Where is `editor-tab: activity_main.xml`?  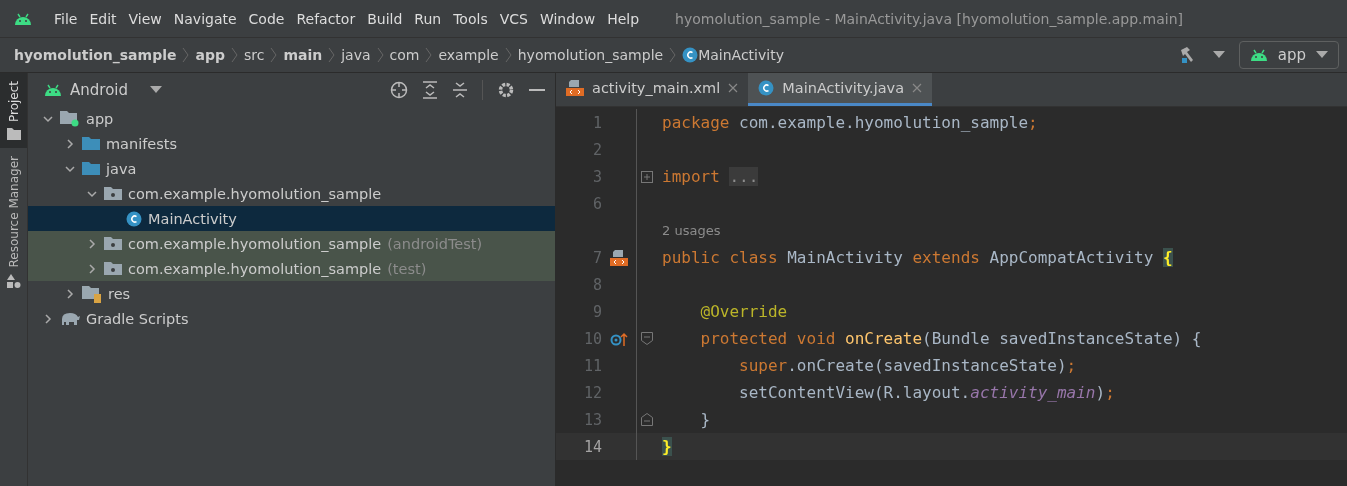 editor-tab: activity_main.xml is located at coordinates (652, 89).